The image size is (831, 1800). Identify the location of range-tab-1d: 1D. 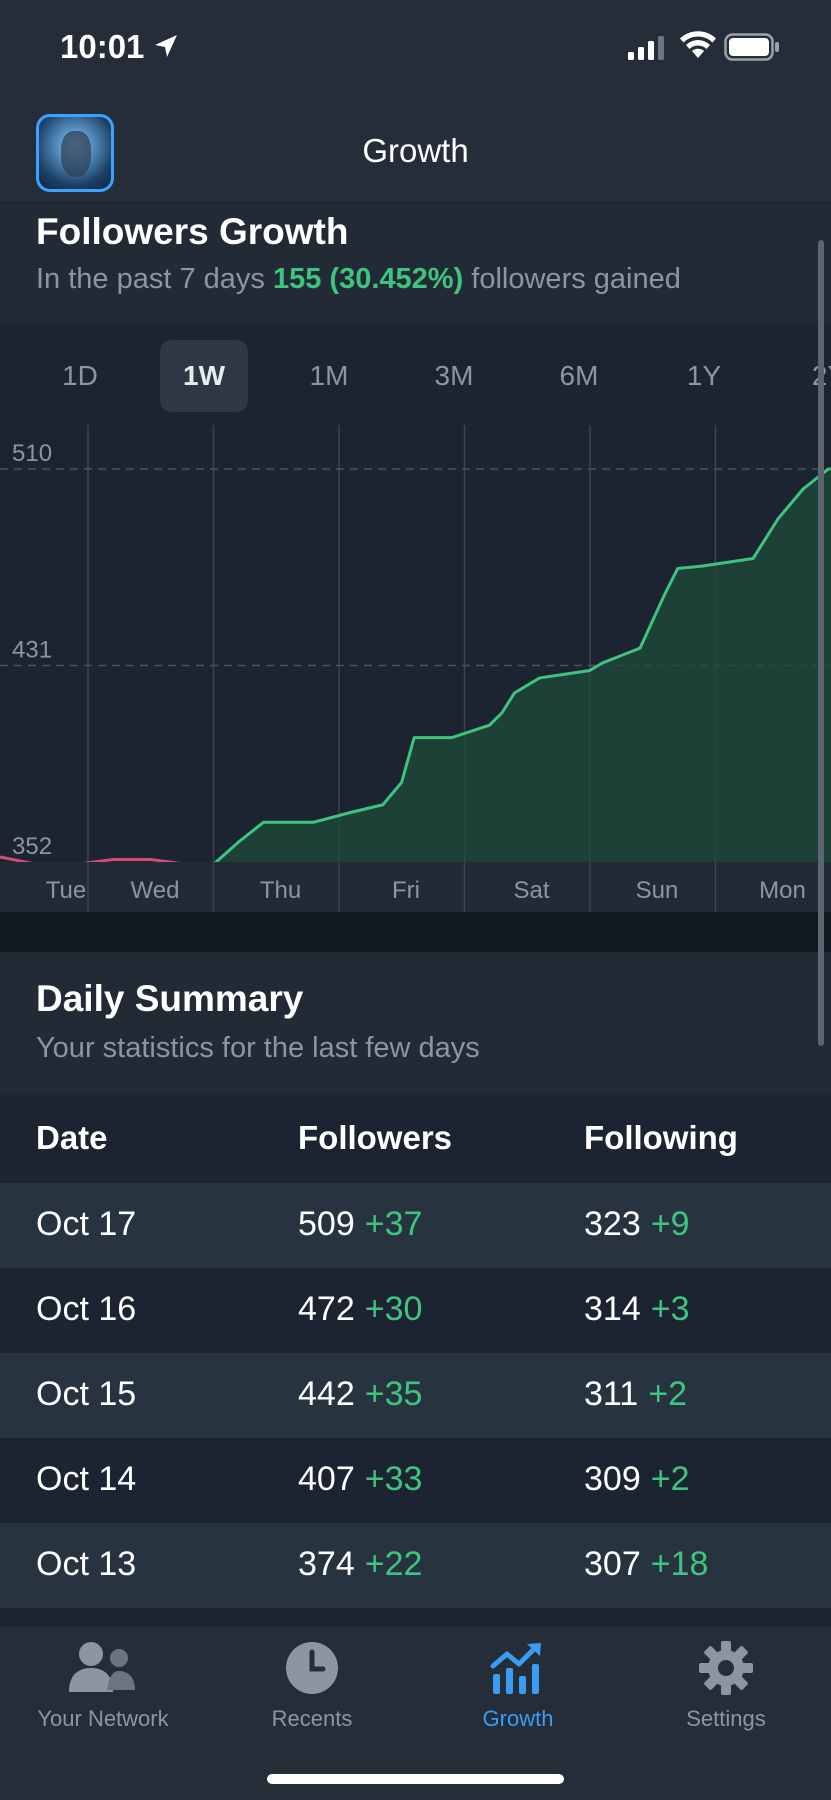
(80, 376).